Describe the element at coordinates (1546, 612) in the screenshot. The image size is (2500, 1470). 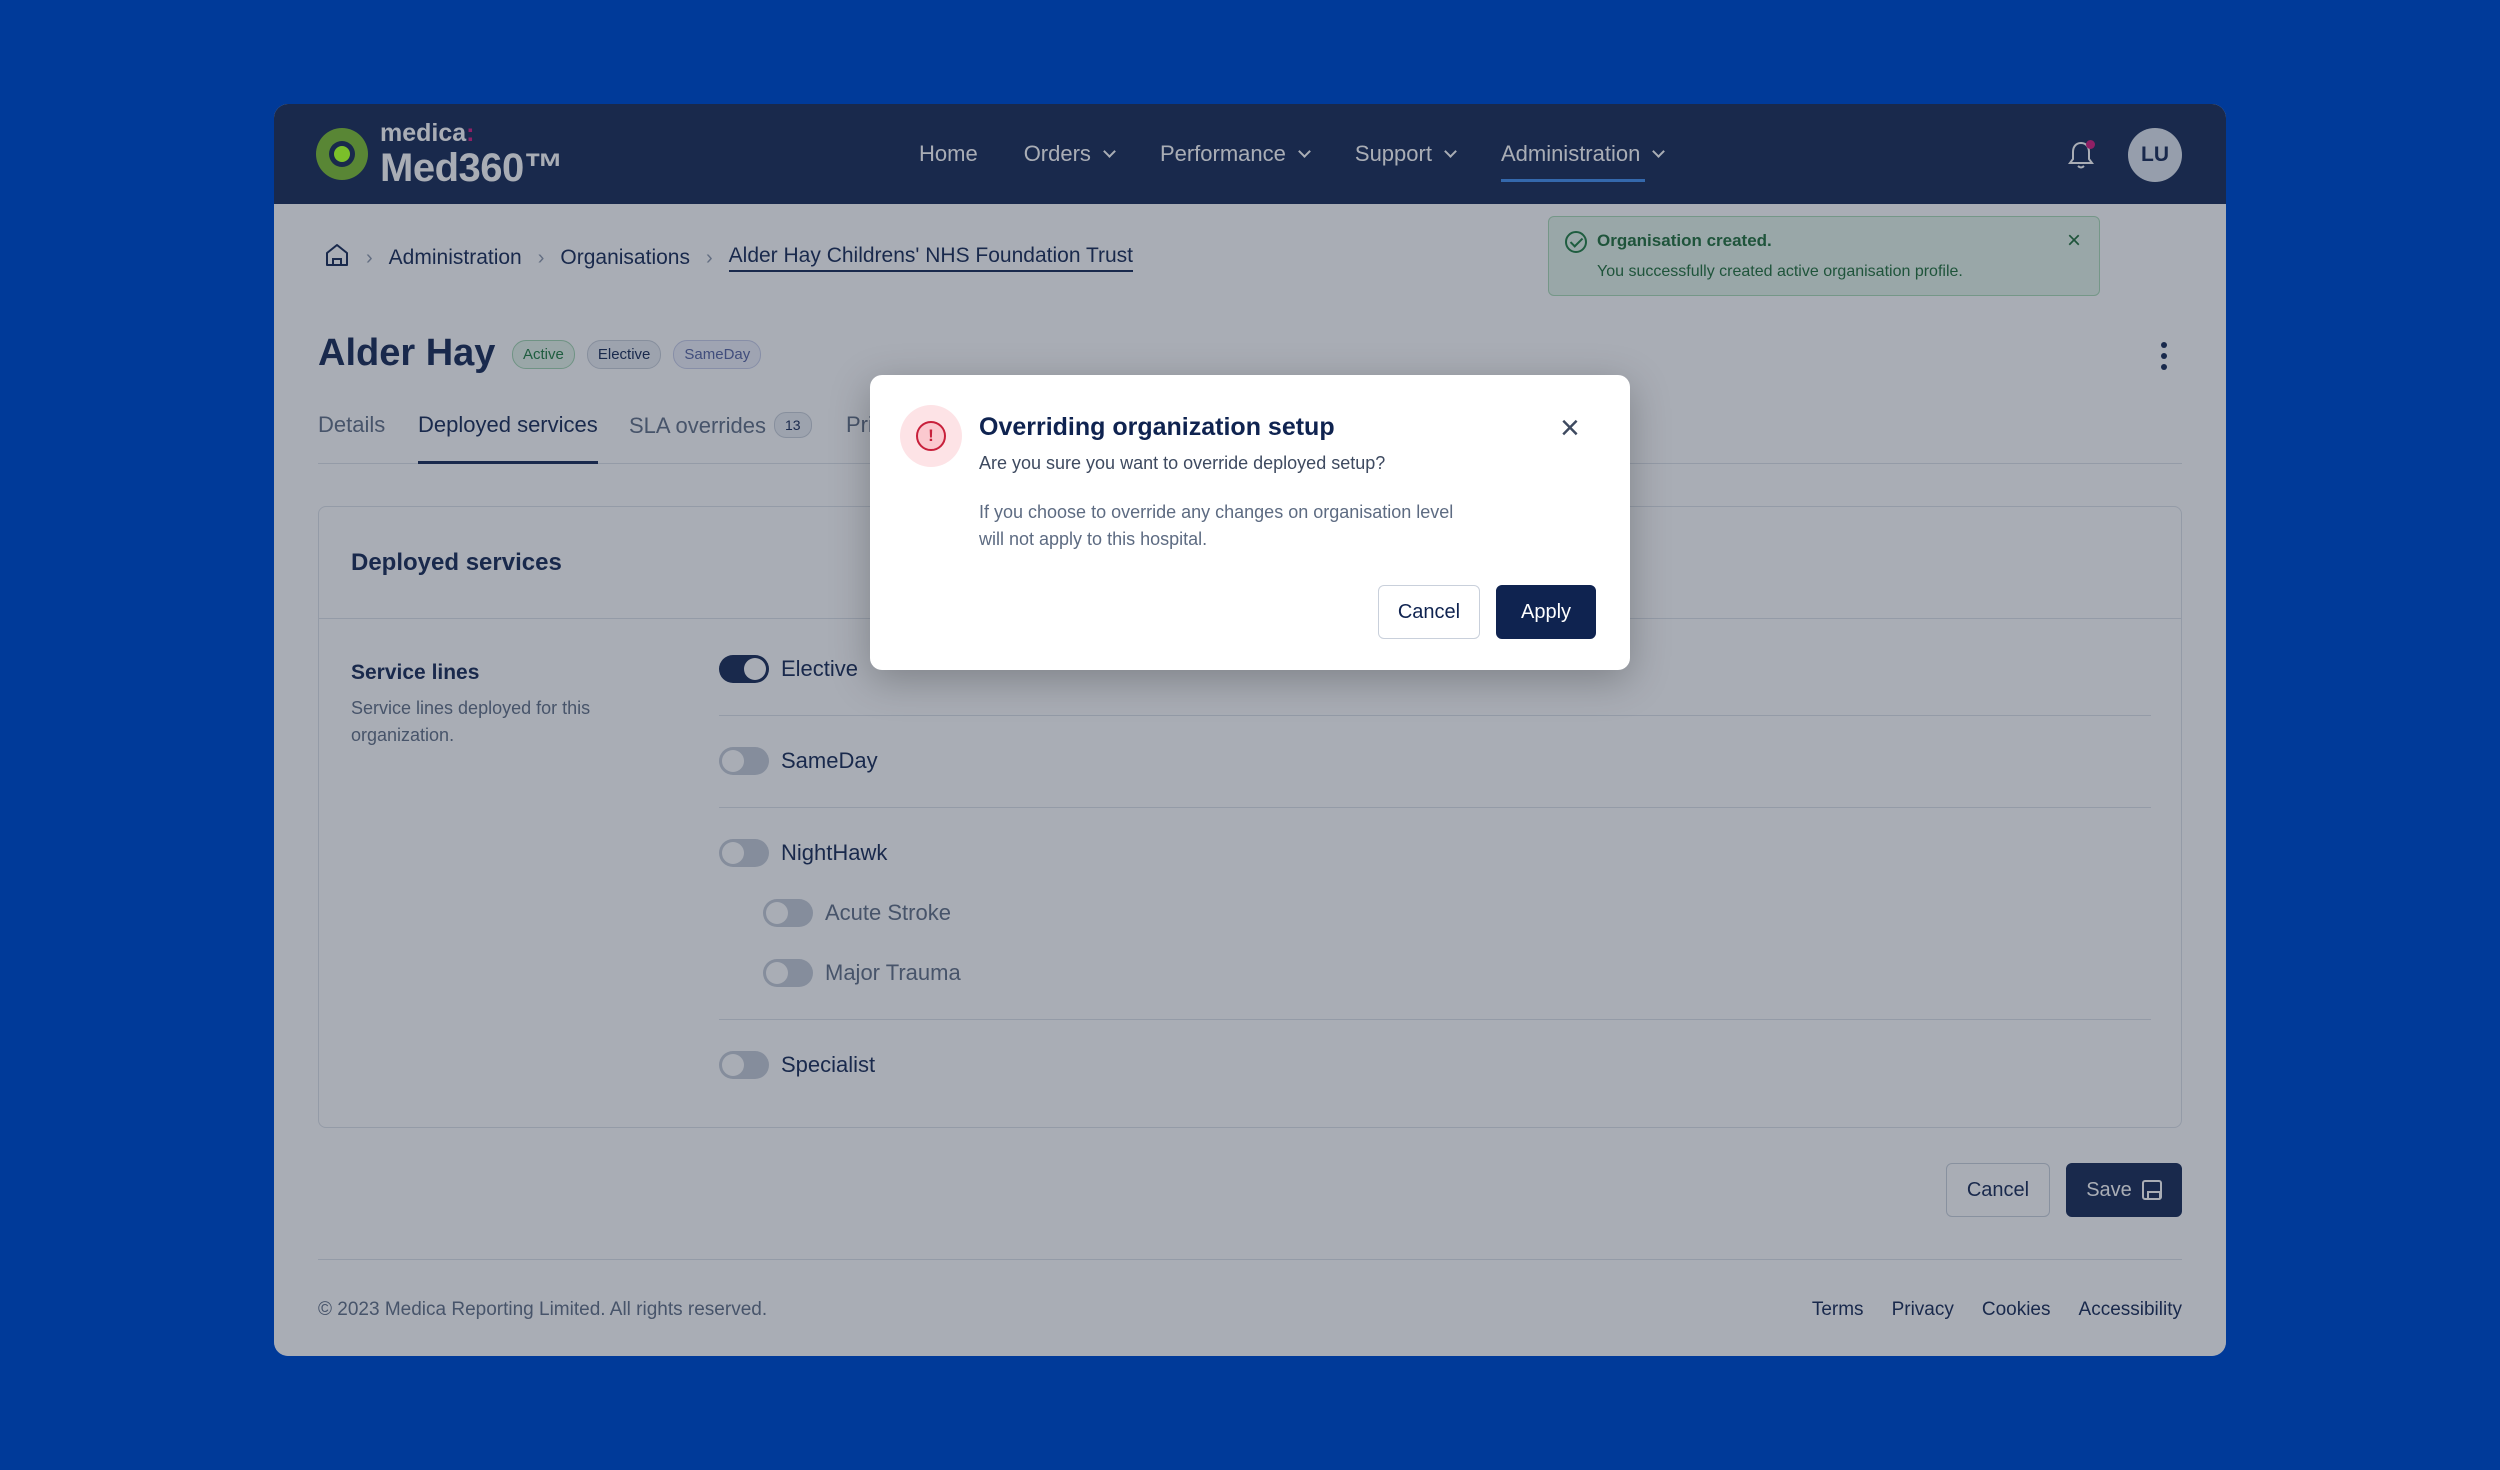
I see `dialog-apply-button: Apply` at that location.